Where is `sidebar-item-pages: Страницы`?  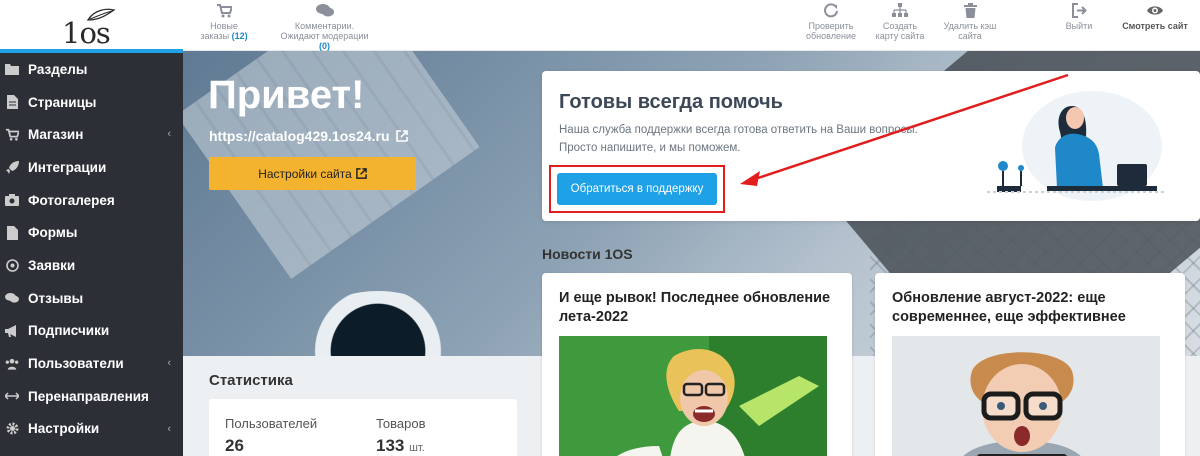 sidebar-item-pages: Страницы is located at coordinates (91, 102).